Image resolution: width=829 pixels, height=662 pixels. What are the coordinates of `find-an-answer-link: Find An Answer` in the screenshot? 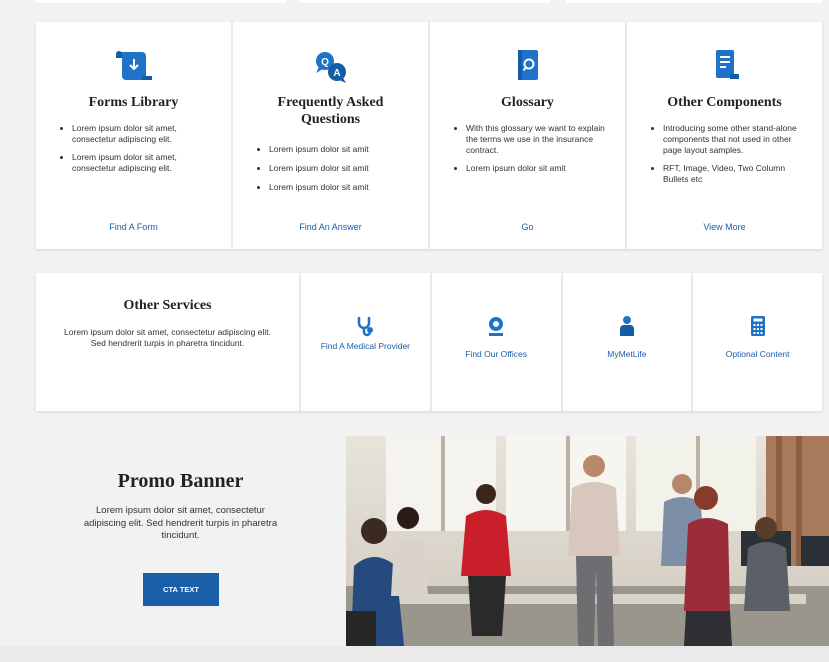 It's located at (330, 227).